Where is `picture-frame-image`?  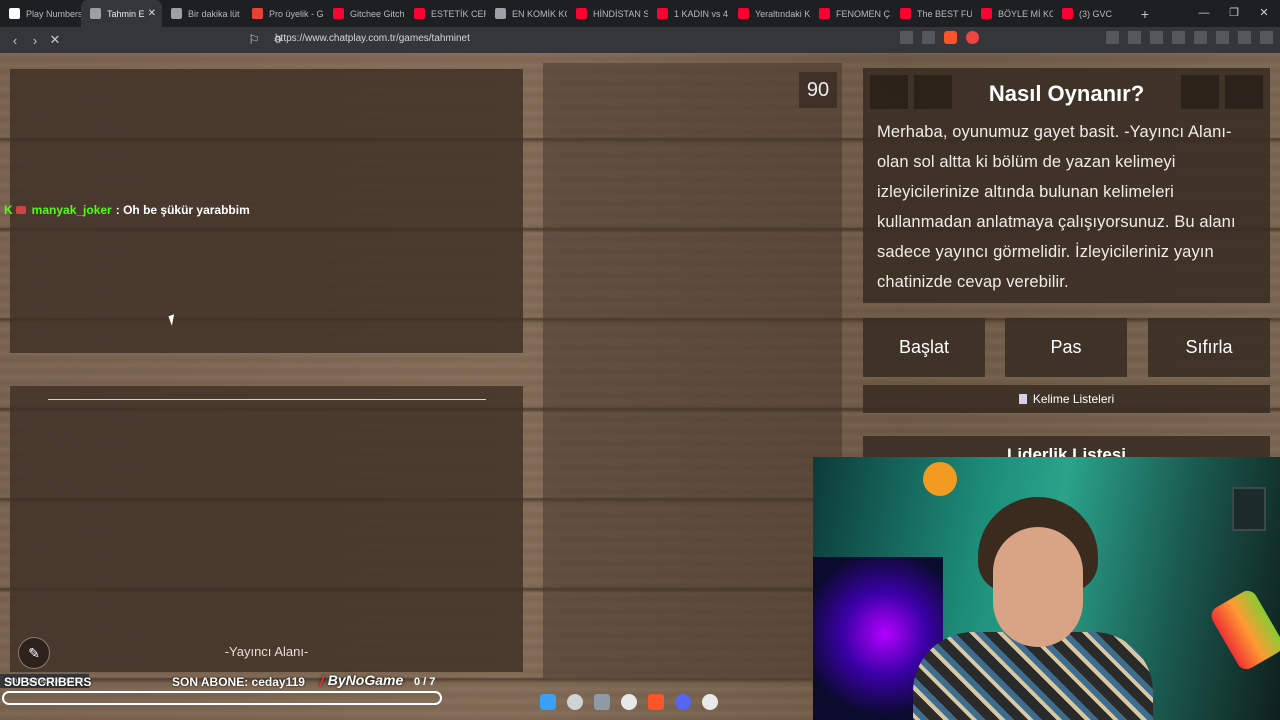 picture-frame-image is located at coordinates (1249, 509).